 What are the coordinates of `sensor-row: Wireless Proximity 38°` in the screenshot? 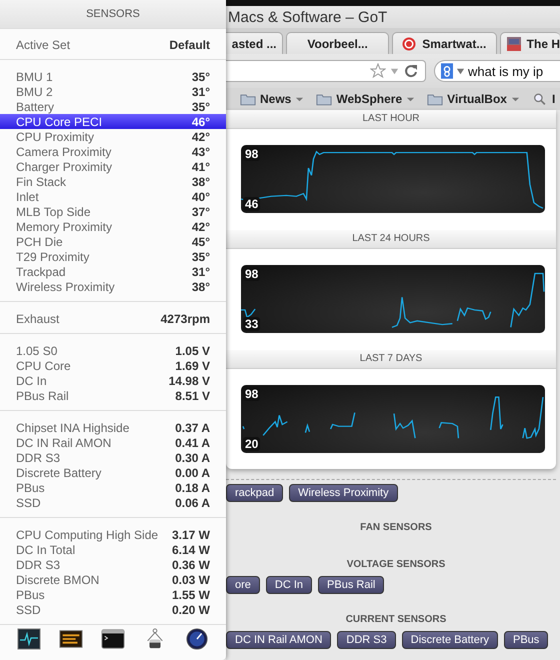 It's located at (113, 286).